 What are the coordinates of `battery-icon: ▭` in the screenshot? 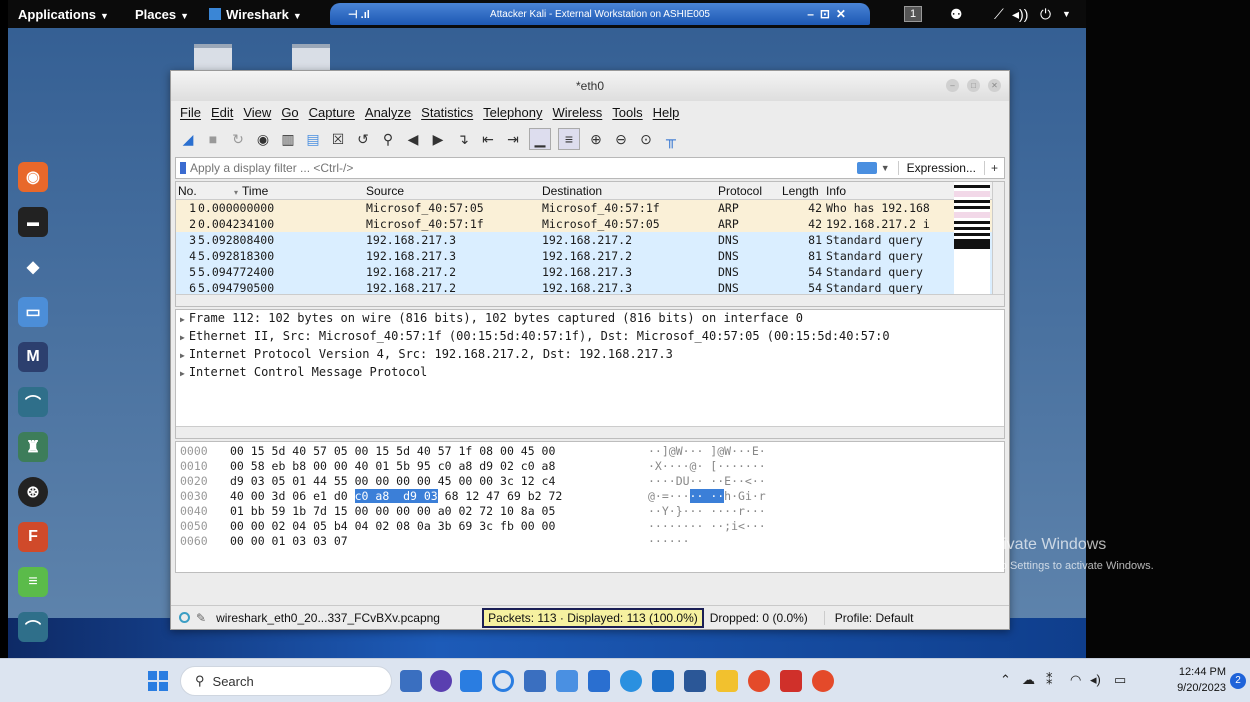 It's located at (1120, 680).